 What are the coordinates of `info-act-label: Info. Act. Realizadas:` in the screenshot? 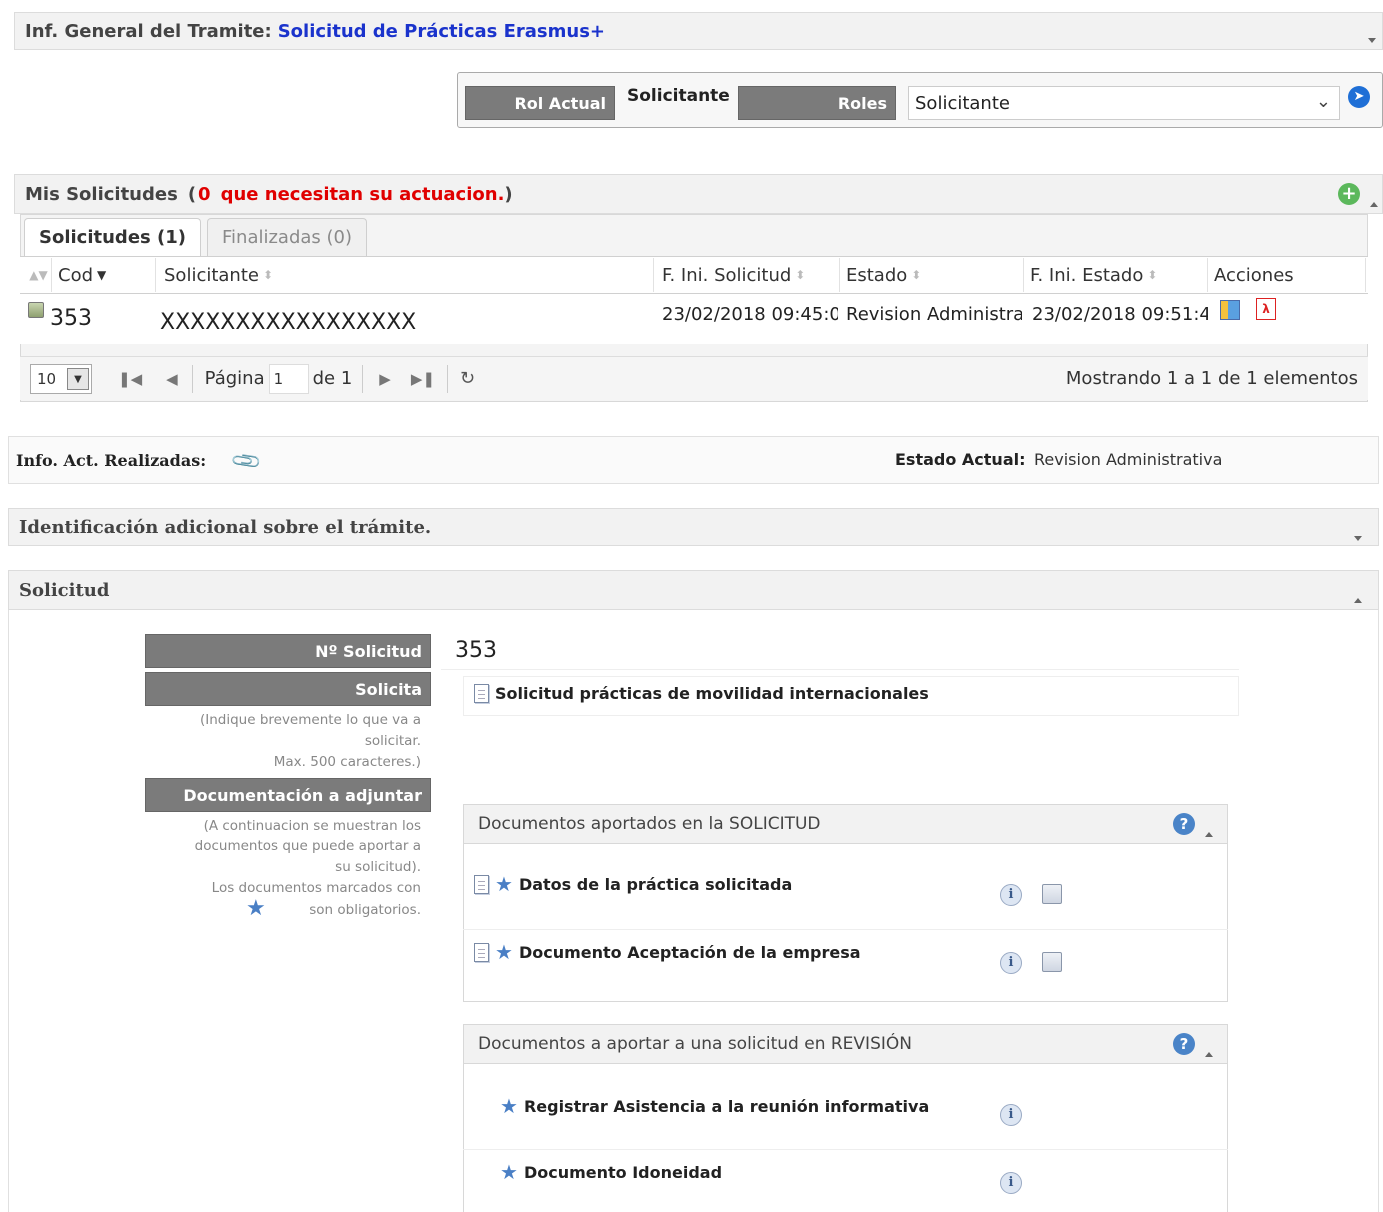 It's located at (111, 460).